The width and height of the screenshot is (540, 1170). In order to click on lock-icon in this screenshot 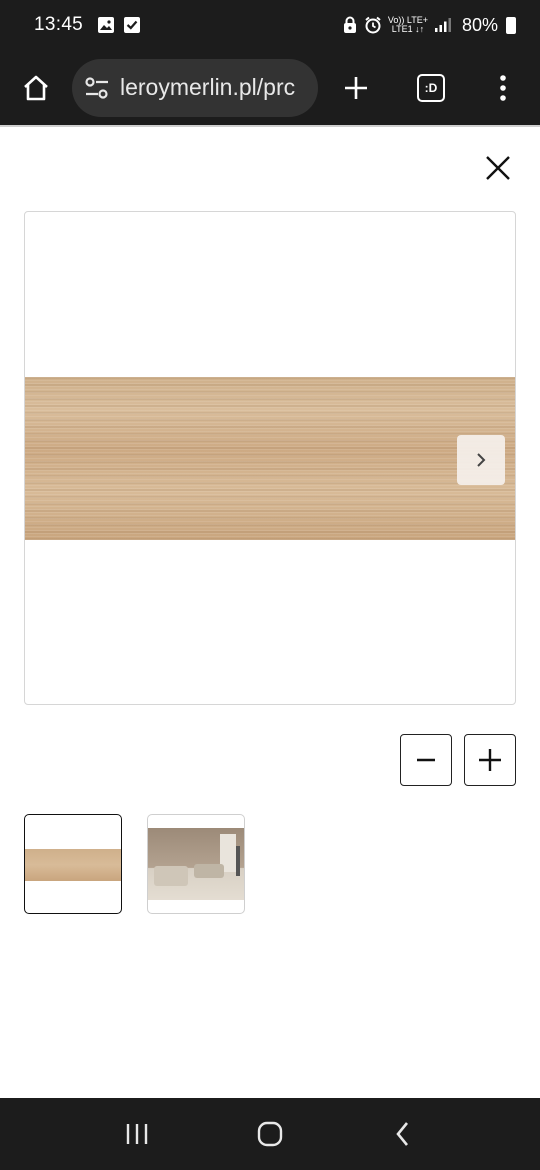, I will do `click(349, 24)`.